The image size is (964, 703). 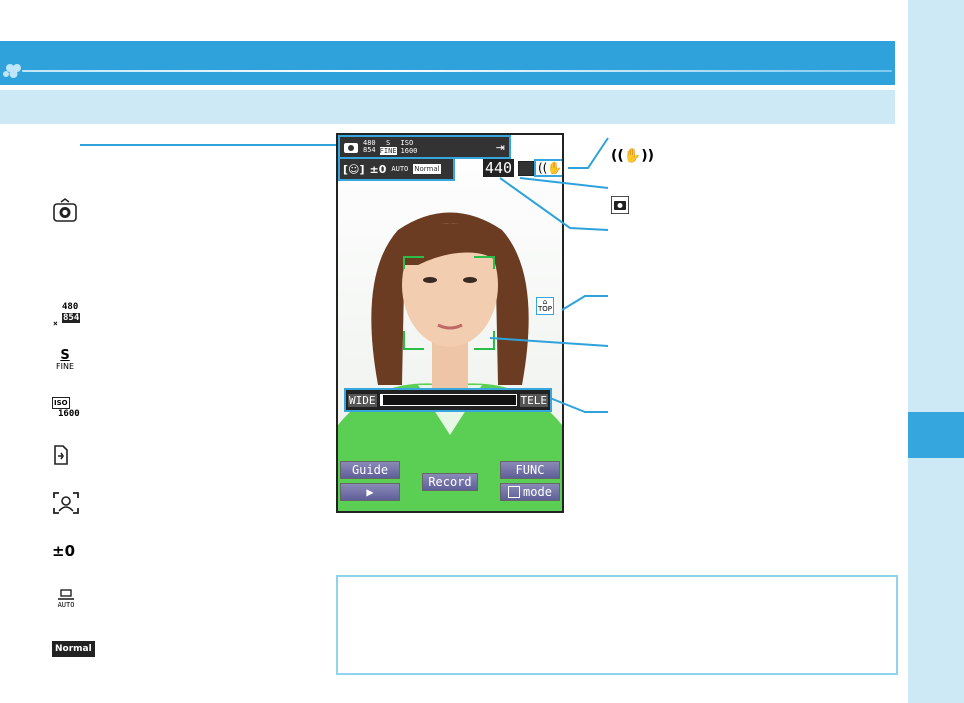 What do you see at coordinates (620, 205) in the screenshot?
I see `camera-small-icon` at bounding box center [620, 205].